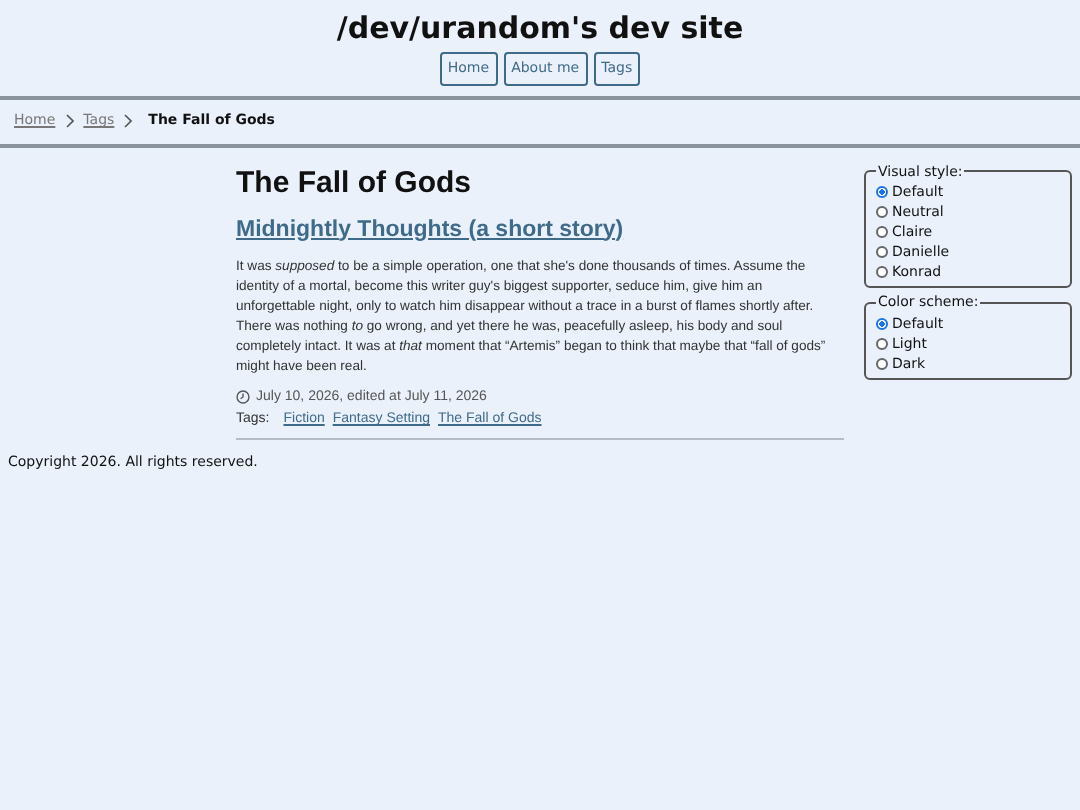  I want to click on page-title: The Fall of Gods, so click(355, 183).